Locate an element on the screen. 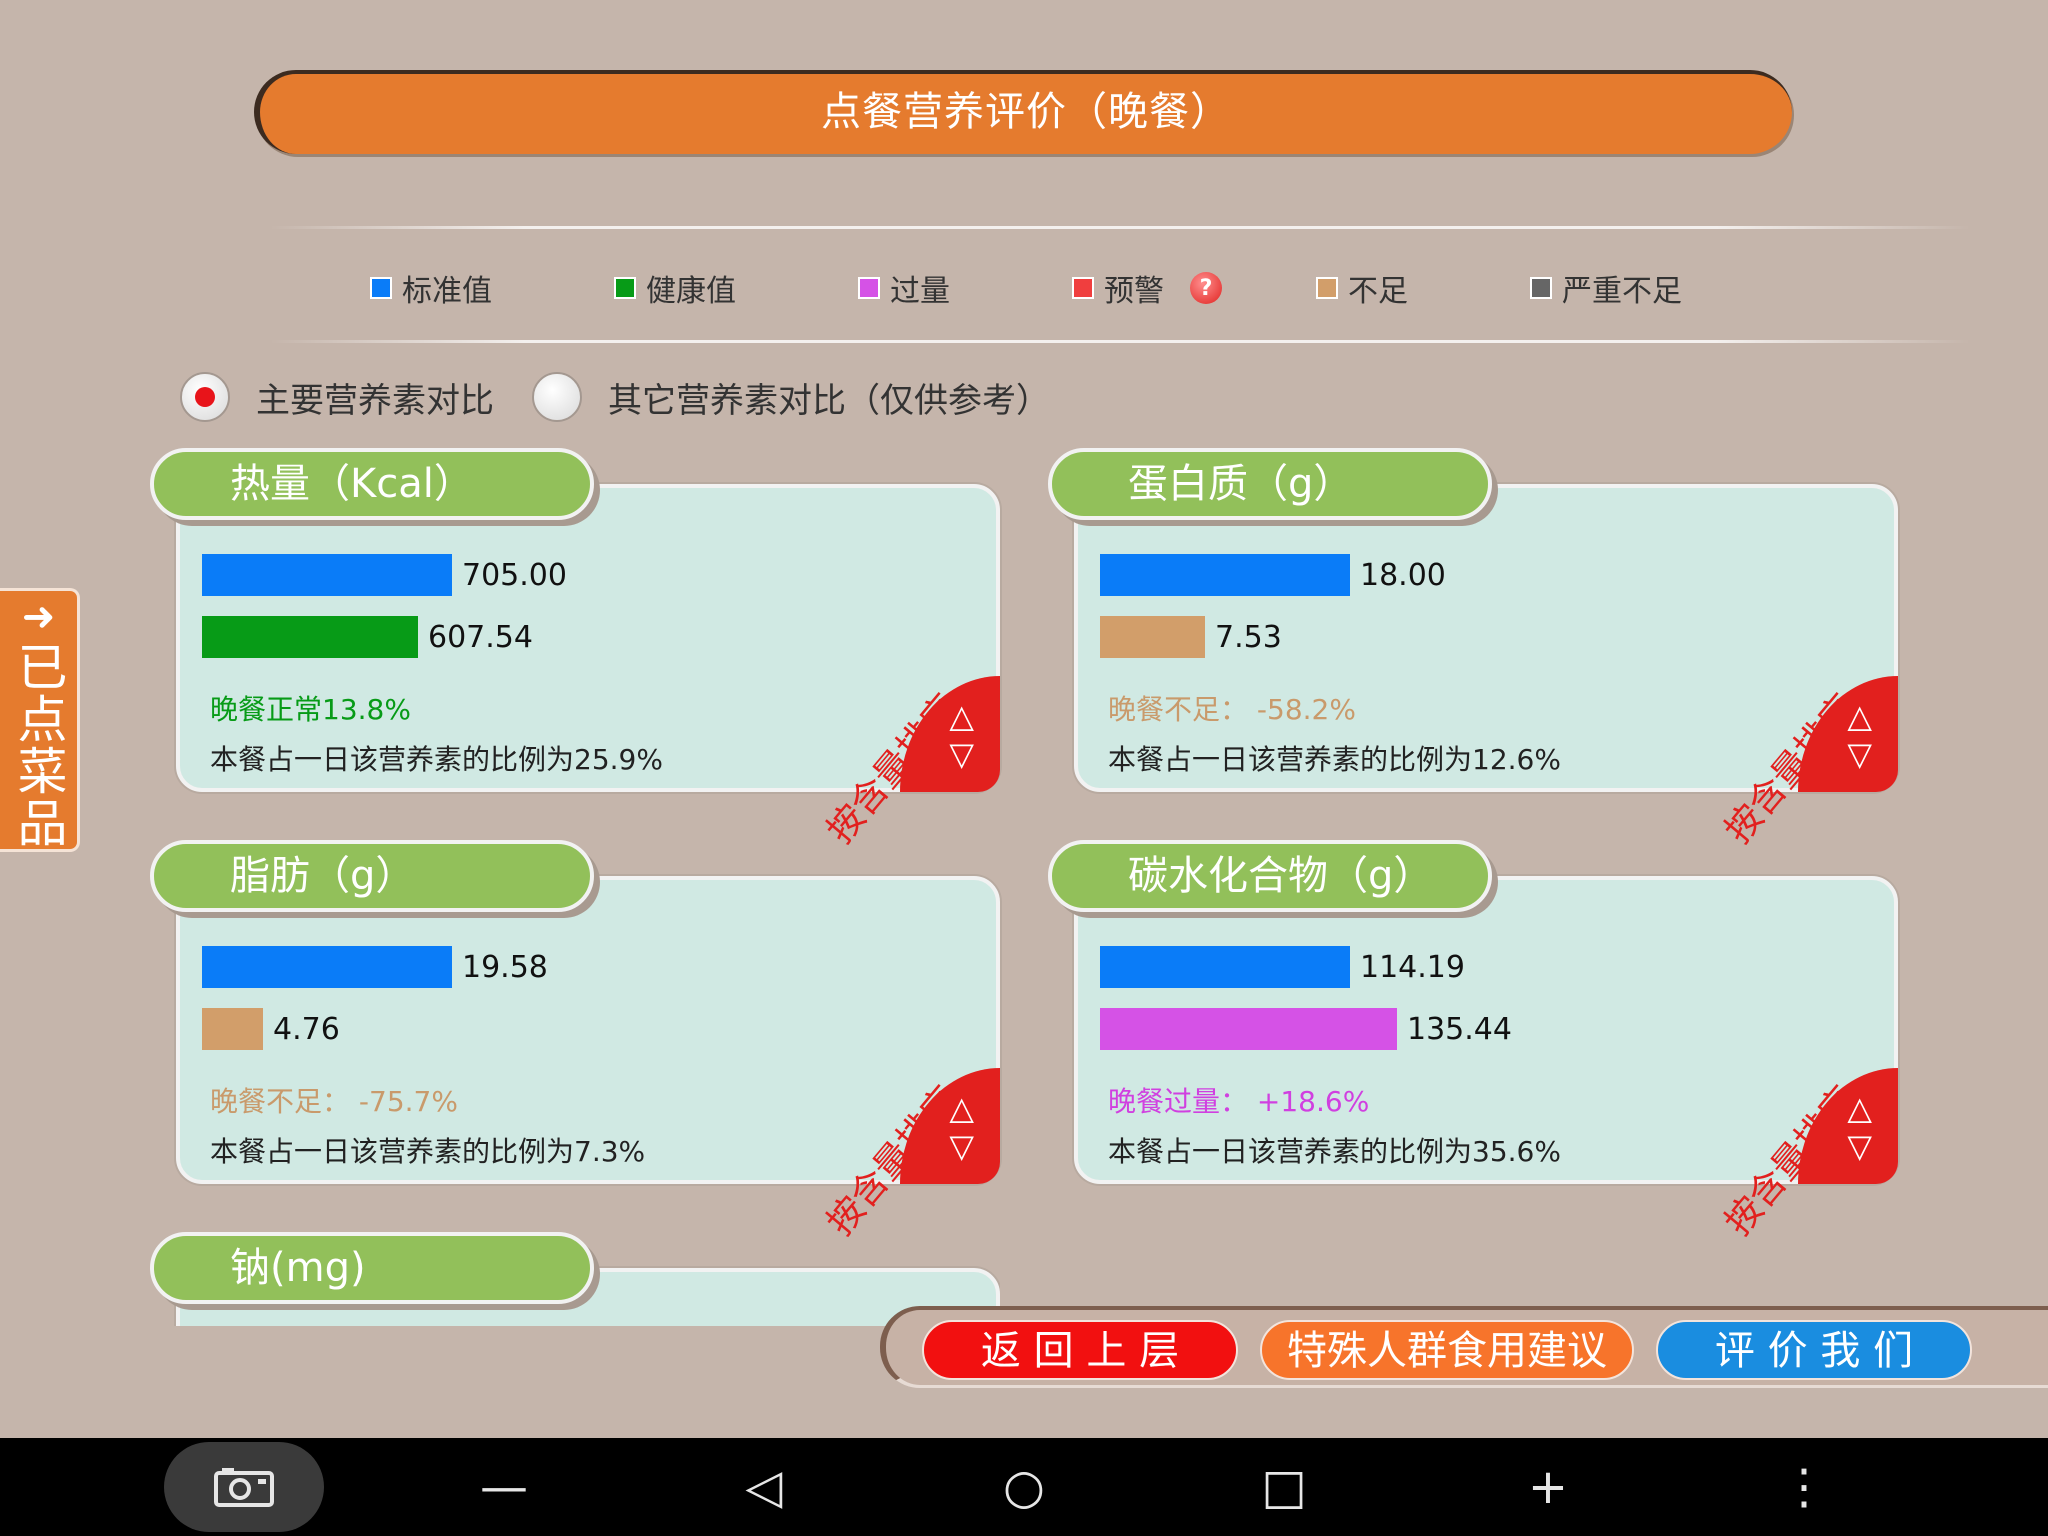 The width and height of the screenshot is (2048, 1536). legend-label: 预警 is located at coordinates (1134, 291).